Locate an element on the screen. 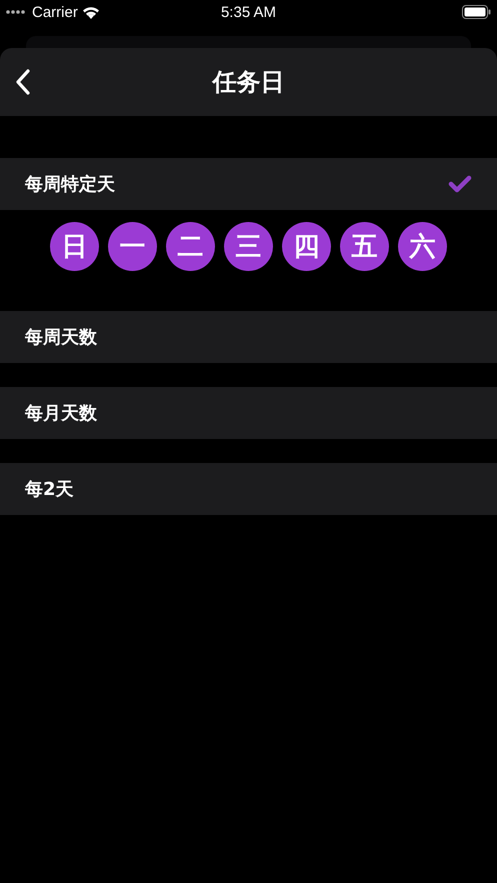 The width and height of the screenshot is (497, 883). weekday-button: 二 is located at coordinates (190, 246).